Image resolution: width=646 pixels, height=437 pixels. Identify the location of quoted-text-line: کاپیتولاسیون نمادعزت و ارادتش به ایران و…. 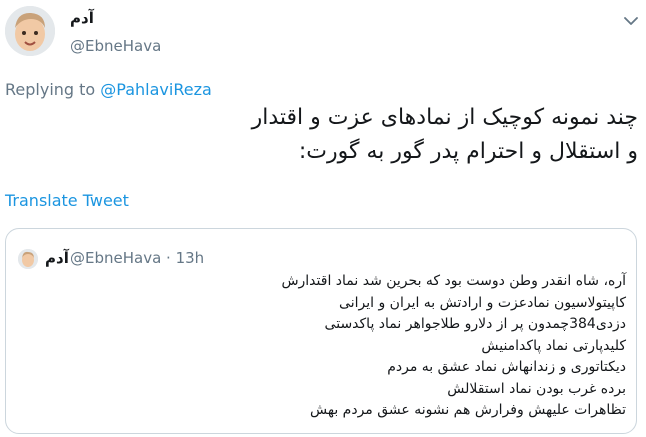
(482, 302).